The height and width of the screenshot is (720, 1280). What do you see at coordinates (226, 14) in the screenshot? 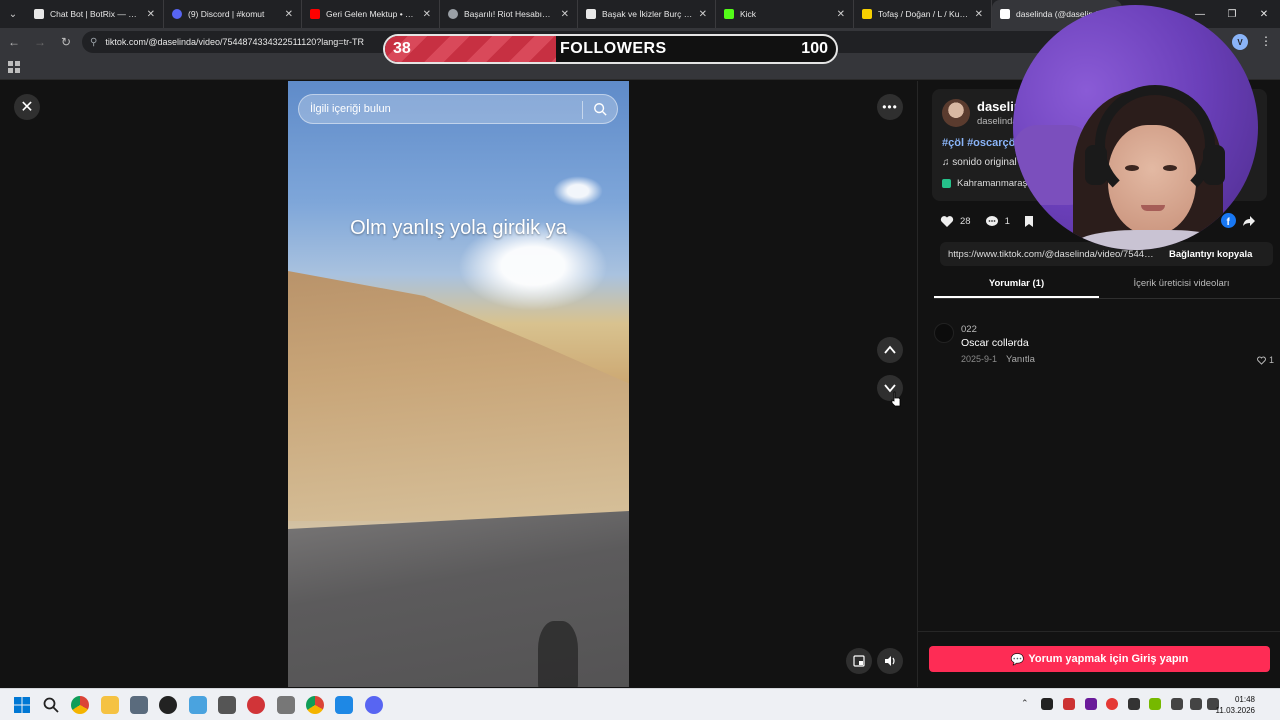
I see `tab-label: (9) Discord | #komut` at bounding box center [226, 14].